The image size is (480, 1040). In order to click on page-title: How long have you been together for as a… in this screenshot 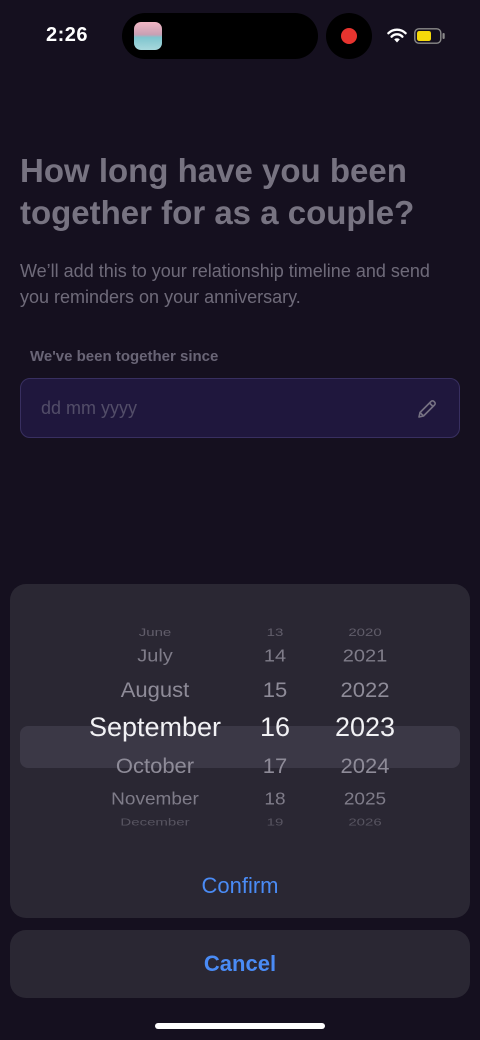, I will do `click(217, 191)`.